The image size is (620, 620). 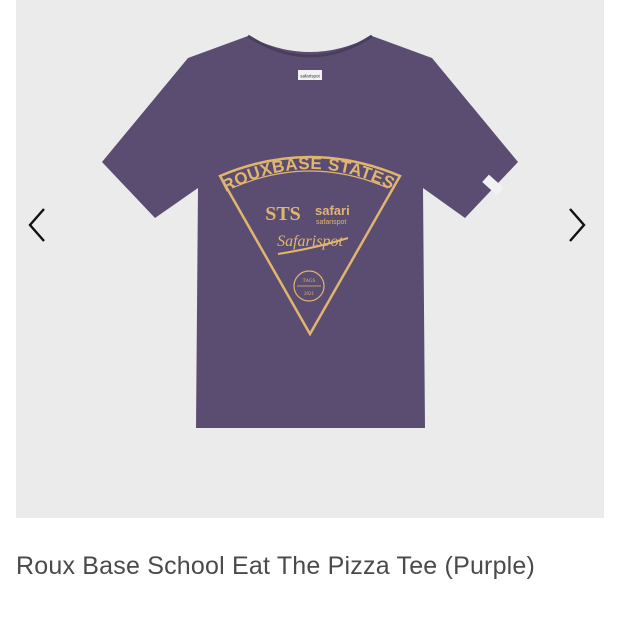 I want to click on print-badge-top-text: TAGS, so click(x=309, y=281).